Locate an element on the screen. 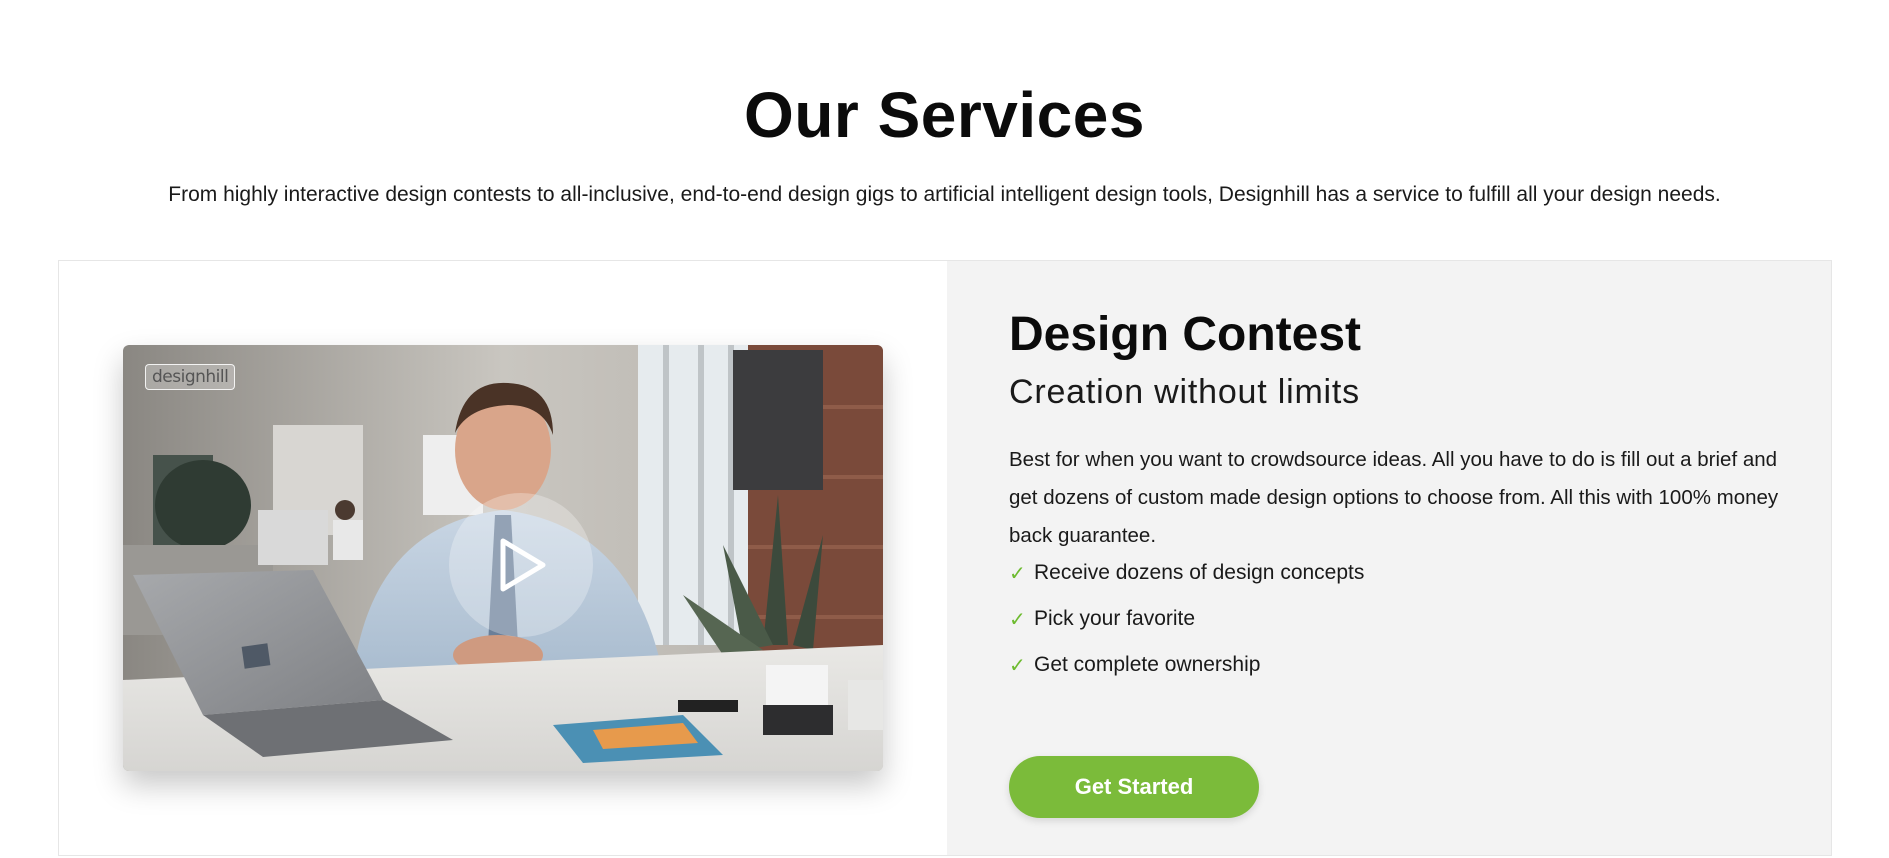 The image size is (1889, 858). designhill-logo: designhill is located at coordinates (190, 377).